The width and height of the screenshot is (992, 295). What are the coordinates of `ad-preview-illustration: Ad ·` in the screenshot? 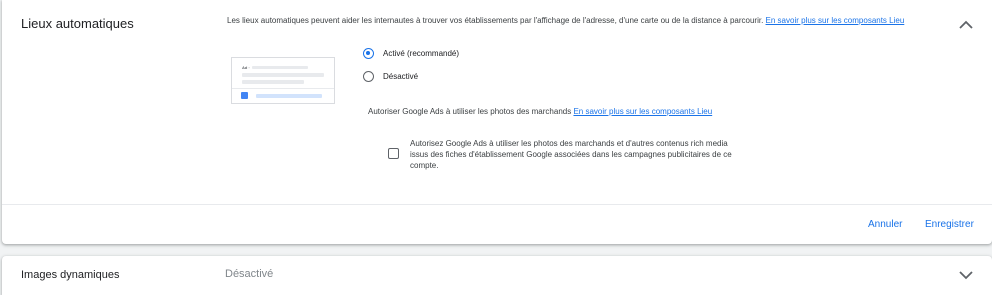 It's located at (283, 80).